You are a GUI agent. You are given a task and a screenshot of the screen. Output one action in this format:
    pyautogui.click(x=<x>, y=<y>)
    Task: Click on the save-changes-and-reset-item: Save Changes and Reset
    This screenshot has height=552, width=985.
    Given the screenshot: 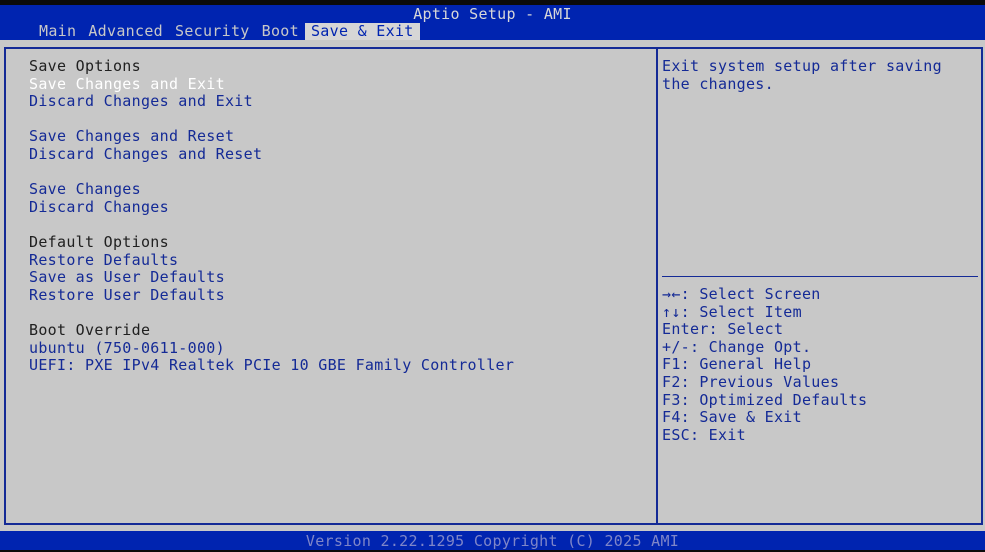 What is the action you would take?
    pyautogui.click(x=271, y=137)
    